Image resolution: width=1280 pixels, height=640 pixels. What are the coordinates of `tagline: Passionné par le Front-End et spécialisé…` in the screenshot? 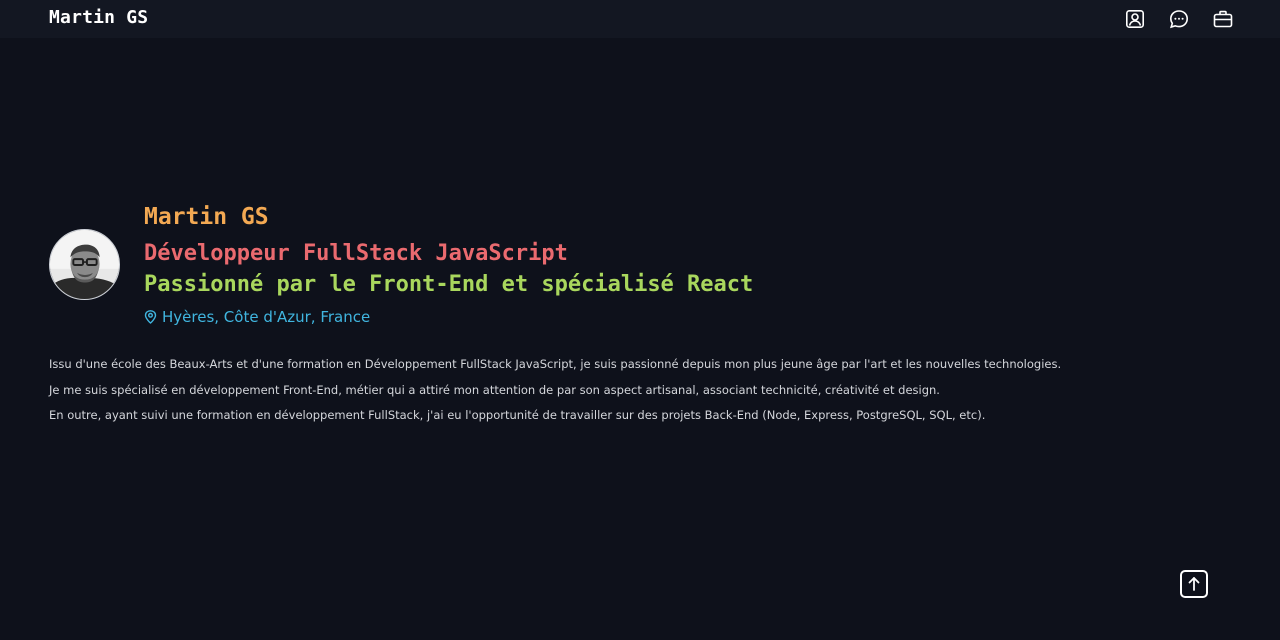 It's located at (449, 284).